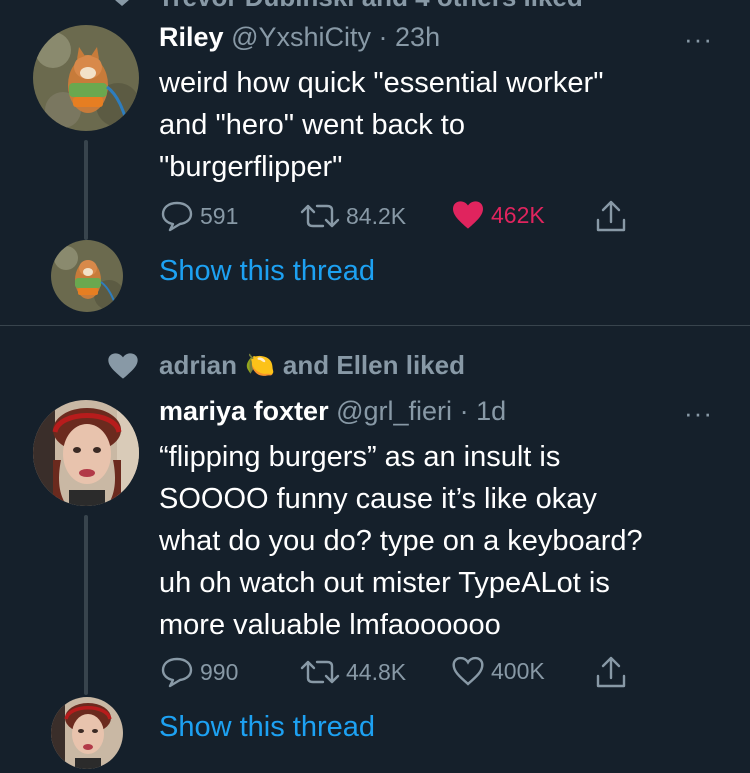  Describe the element at coordinates (491, 411) in the screenshot. I see `timestamp: 1d` at that location.